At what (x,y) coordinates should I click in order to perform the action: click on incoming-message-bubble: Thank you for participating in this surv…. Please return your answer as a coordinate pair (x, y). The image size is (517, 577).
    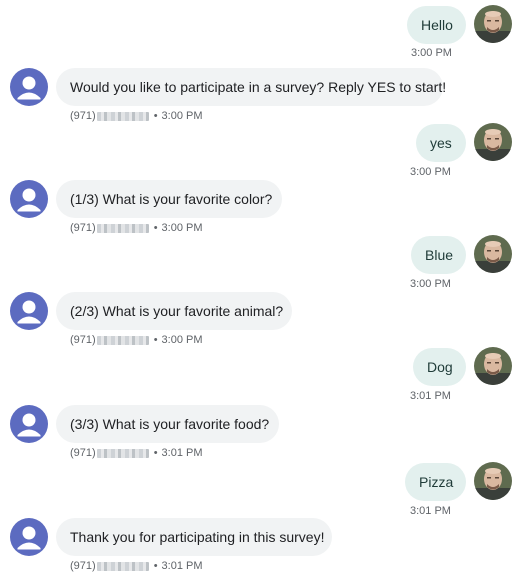
    Looking at the image, I should click on (194, 537).